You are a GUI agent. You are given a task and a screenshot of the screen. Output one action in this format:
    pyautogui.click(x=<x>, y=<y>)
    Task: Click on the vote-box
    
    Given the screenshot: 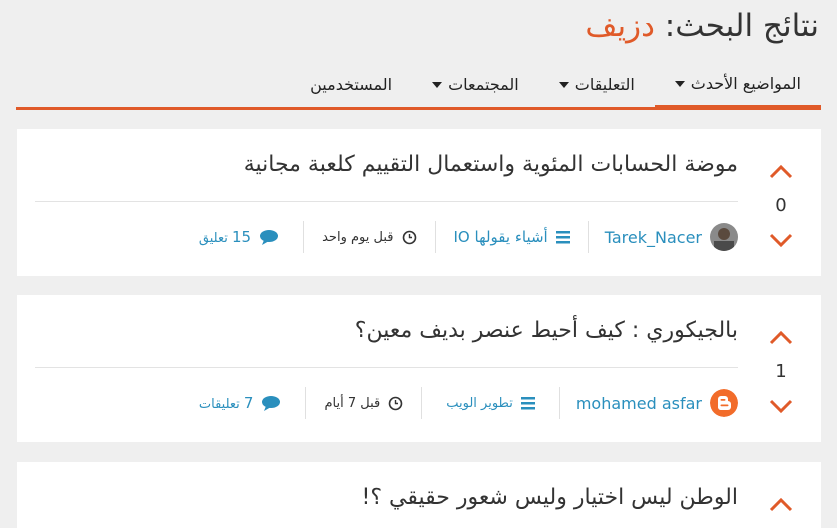 What is the action you would take?
    pyautogui.click(x=781, y=495)
    